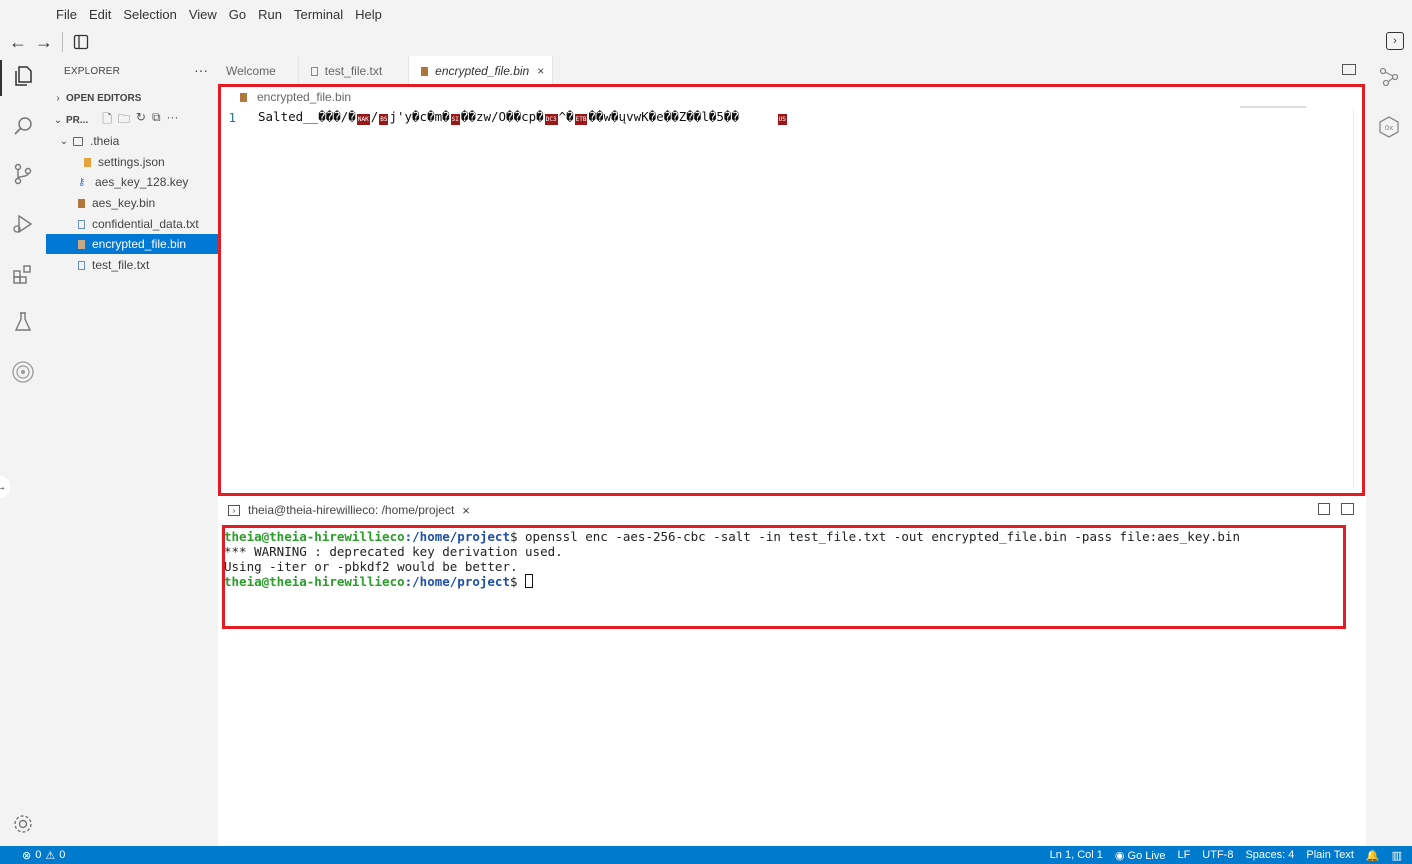 The height and width of the screenshot is (864, 1412). Describe the element at coordinates (156, 120) in the screenshot. I see `collapse-all-icon: ⧉` at that location.